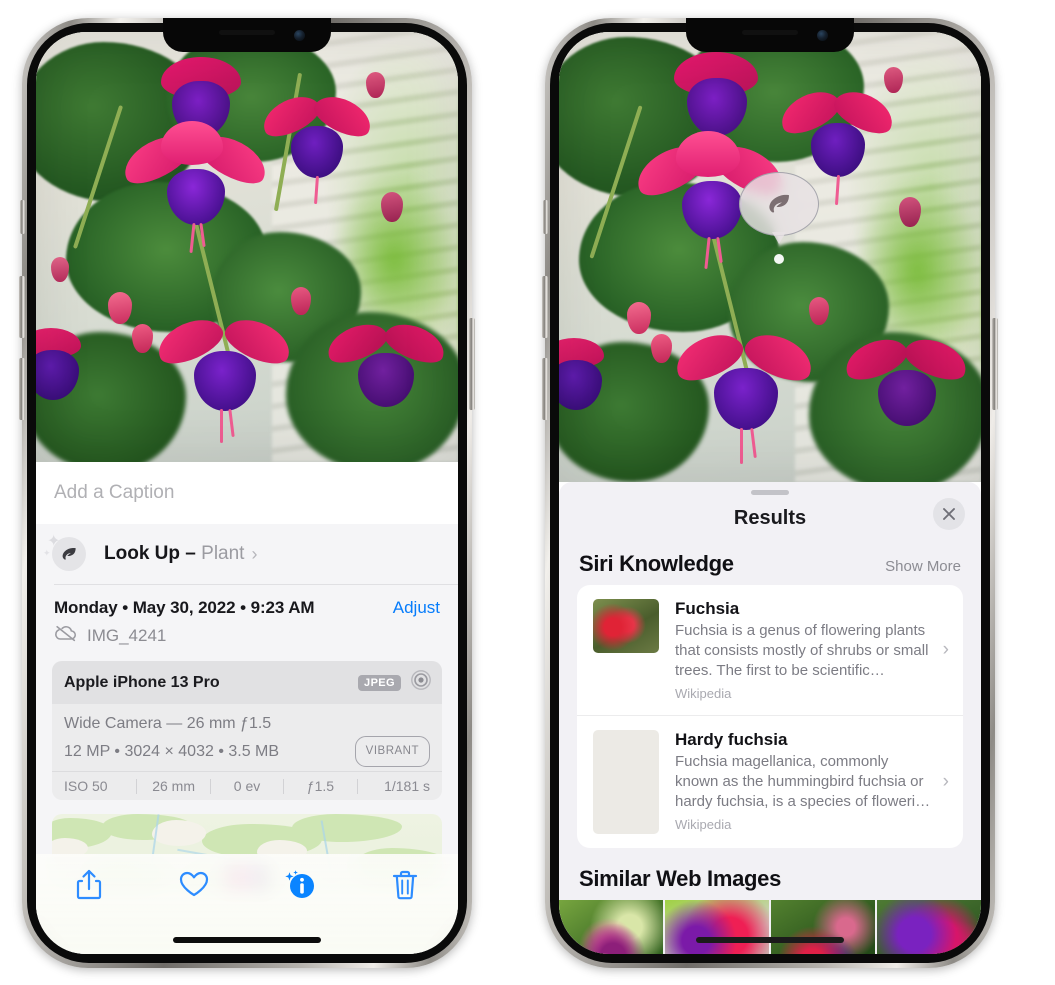 This screenshot has height=985, width=1055. What do you see at coordinates (421, 682) in the screenshot?
I see `lens-icon` at bounding box center [421, 682].